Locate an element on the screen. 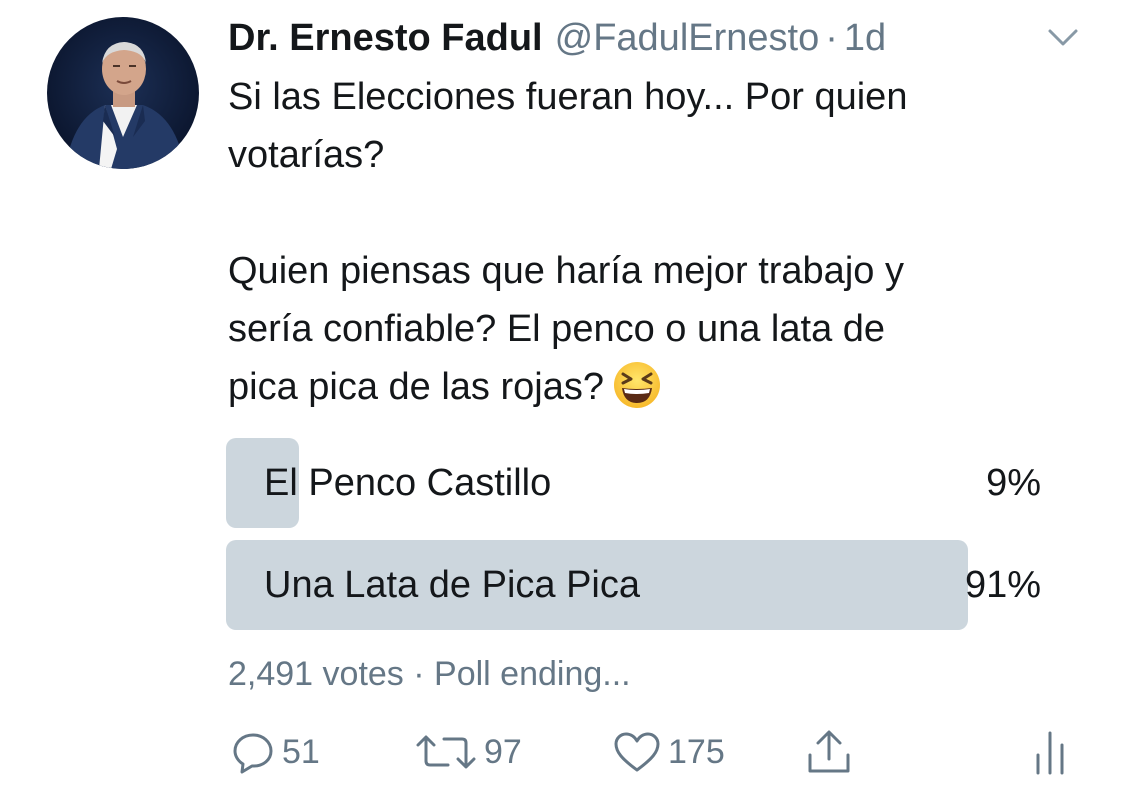 This screenshot has height=791, width=1125. analytics-button is located at coordinates (1050, 752).